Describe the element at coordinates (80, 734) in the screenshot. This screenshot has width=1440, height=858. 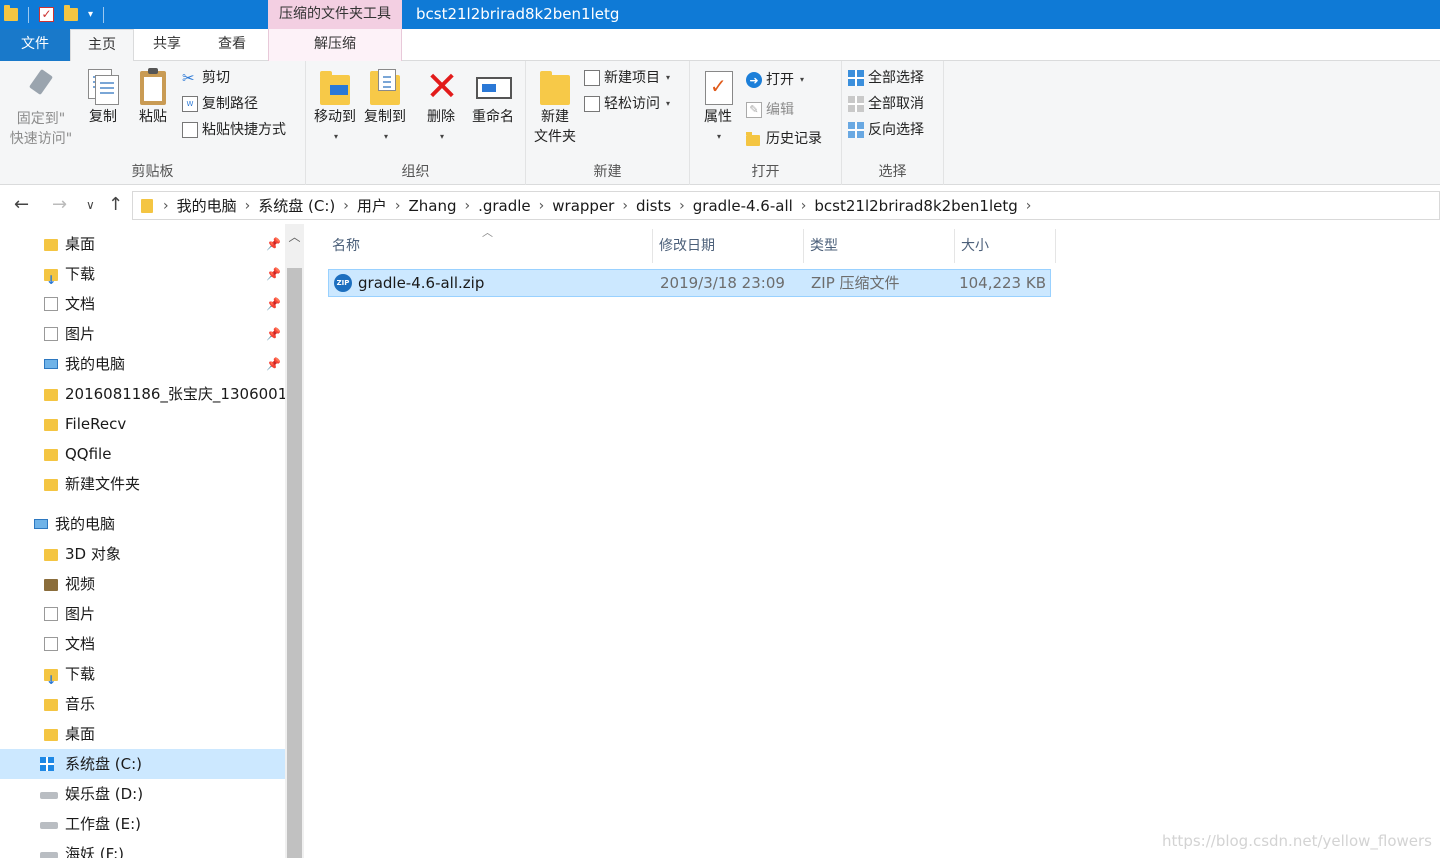
I see `nav-item-label: 桌面` at that location.